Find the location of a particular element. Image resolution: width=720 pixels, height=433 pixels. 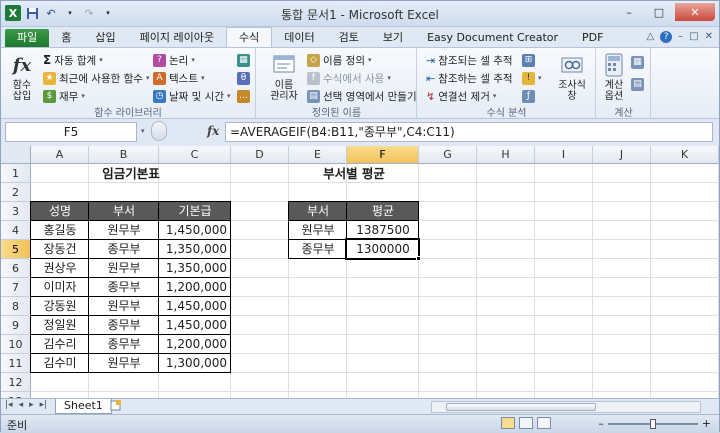

trace-dependents-button: ⇤ 참조하는 셀 추적 is located at coordinates (469, 78).